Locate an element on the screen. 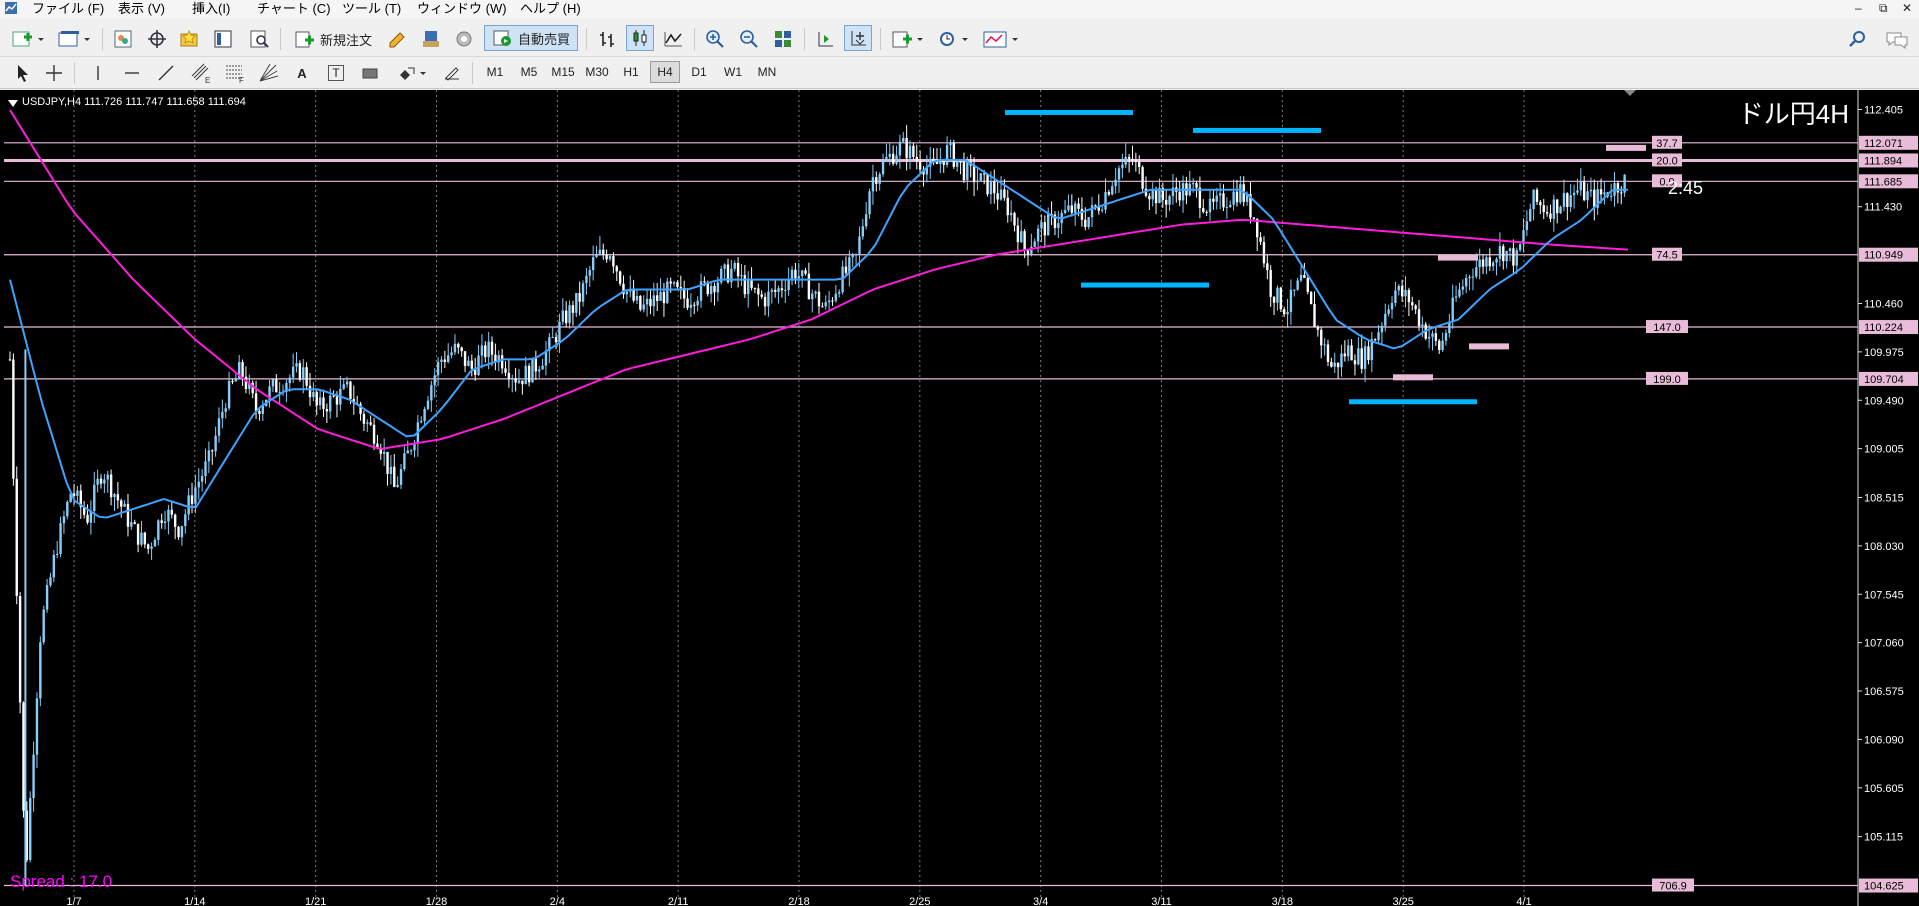  timeframe-h4: H4 is located at coordinates (665, 72).